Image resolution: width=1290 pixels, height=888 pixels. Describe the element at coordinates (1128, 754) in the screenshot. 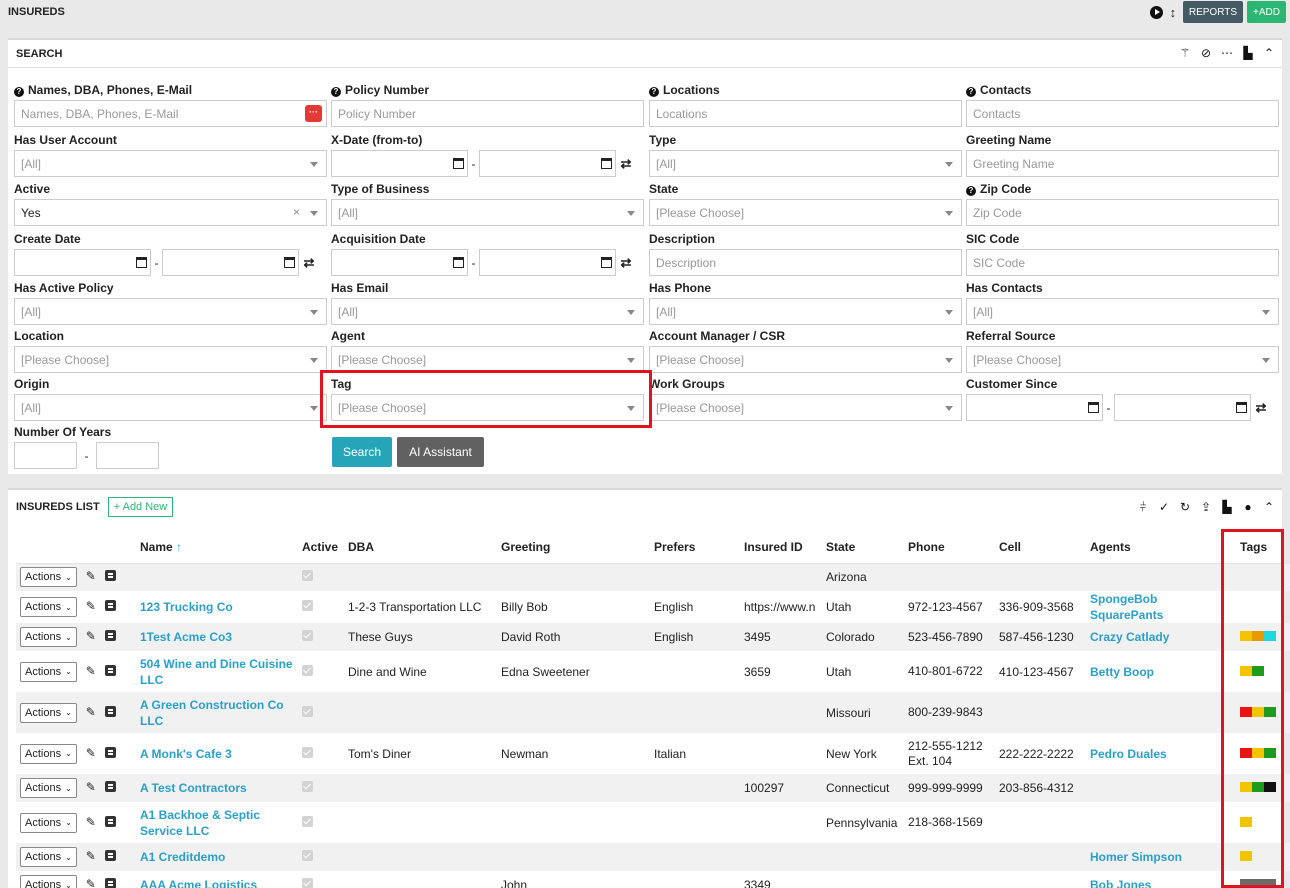

I see `agent-link: Pedro Duales` at that location.